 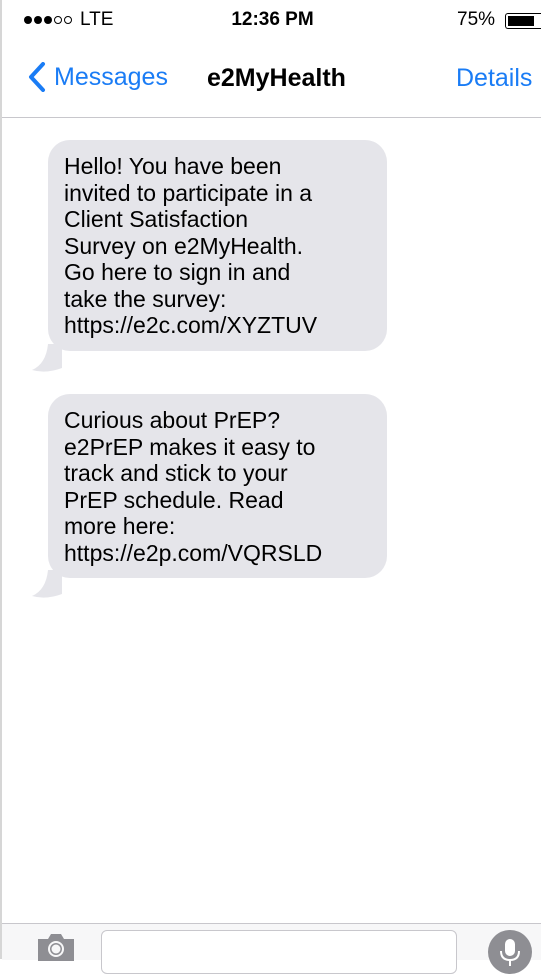 What do you see at coordinates (56, 947) in the screenshot?
I see `camera-icon` at bounding box center [56, 947].